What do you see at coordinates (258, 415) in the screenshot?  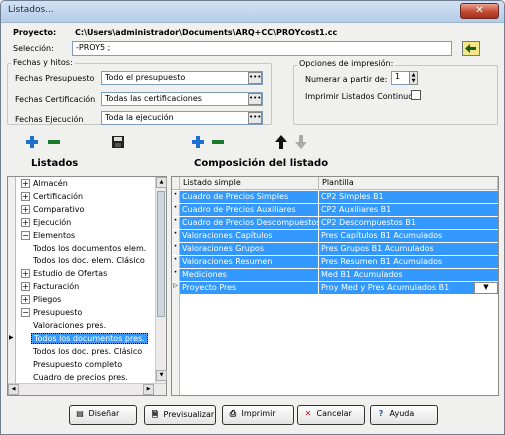 I see `imprimir-button: ⎙ Imprimir` at bounding box center [258, 415].